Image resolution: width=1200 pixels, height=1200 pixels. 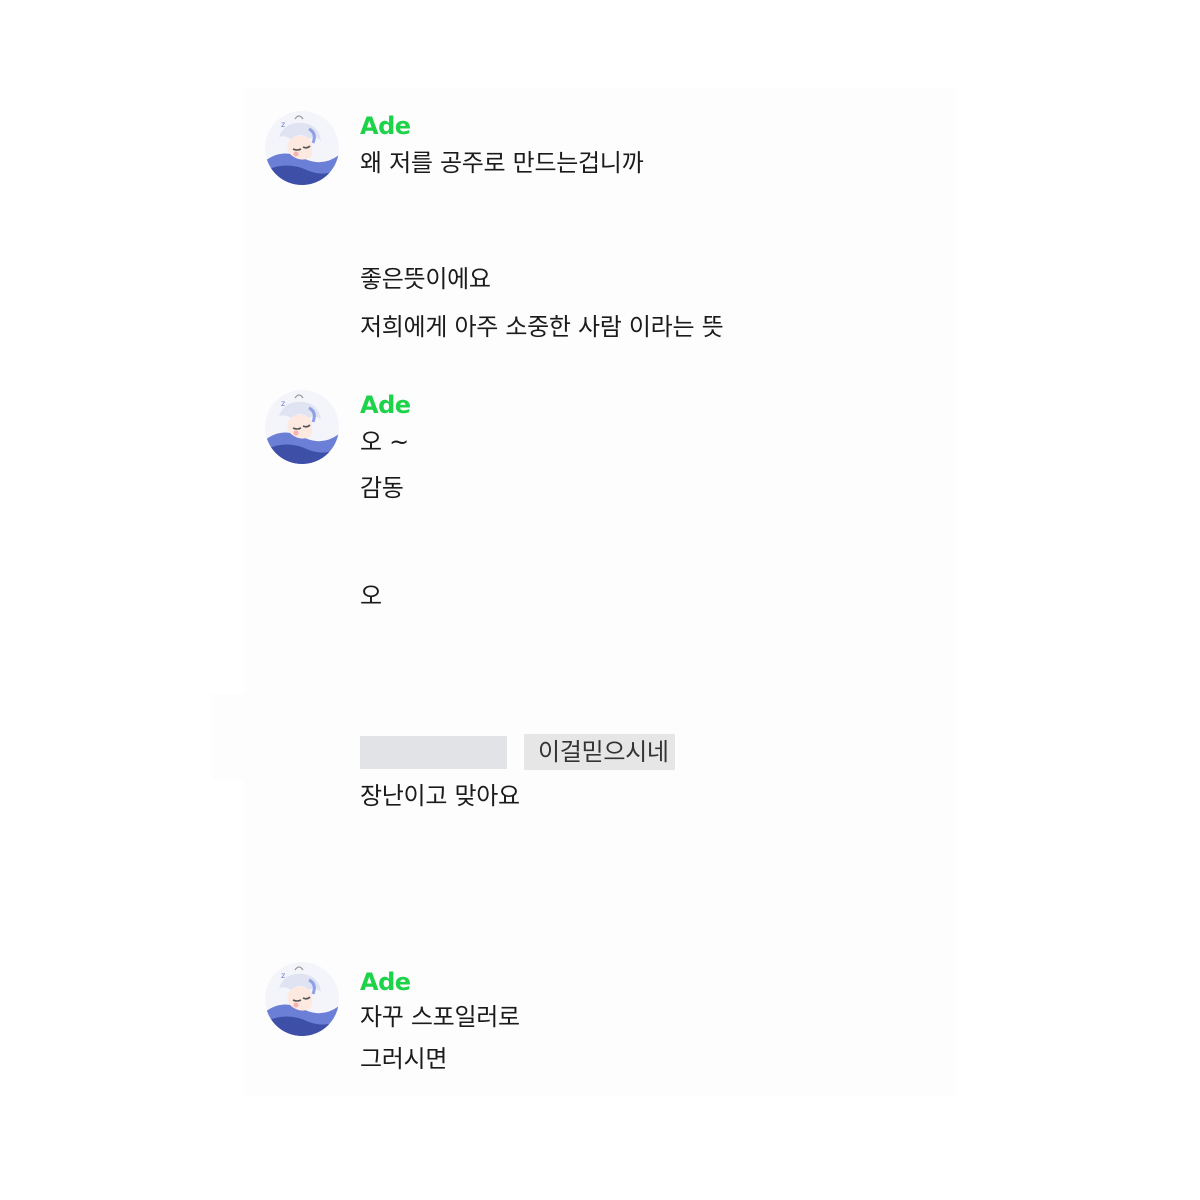 I want to click on message-text: 감동, so click(x=382, y=488).